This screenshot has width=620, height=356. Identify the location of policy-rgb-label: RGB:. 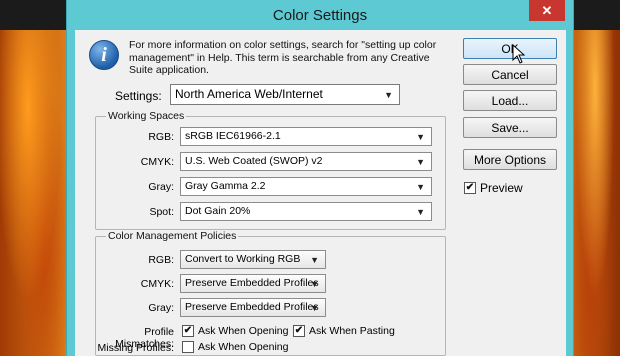
(161, 260).